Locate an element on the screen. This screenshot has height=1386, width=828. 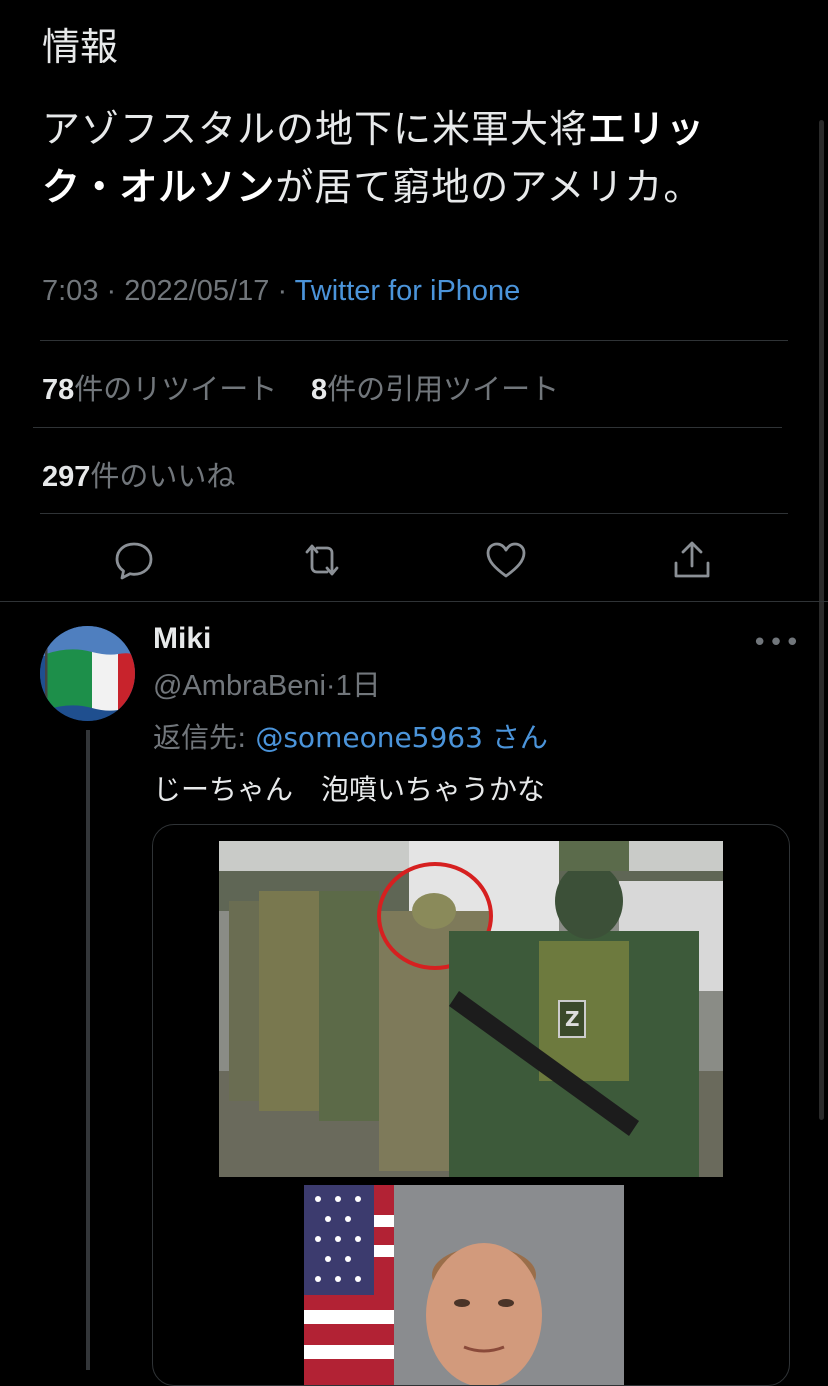
tweet-date: 2022/05/17 is located at coordinates (197, 291).